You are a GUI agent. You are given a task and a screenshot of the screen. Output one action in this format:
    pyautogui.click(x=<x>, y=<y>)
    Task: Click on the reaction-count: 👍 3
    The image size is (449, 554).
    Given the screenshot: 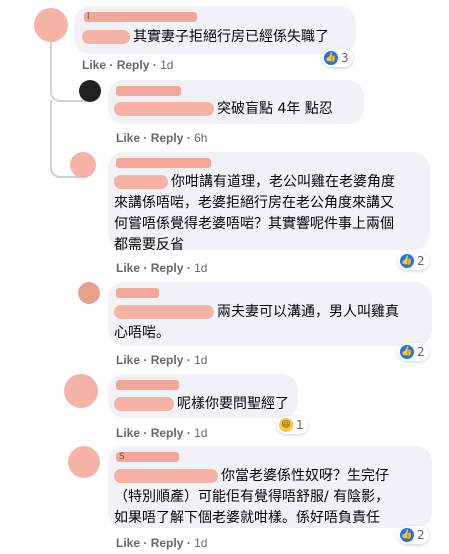 What is the action you would take?
    pyautogui.click(x=337, y=58)
    